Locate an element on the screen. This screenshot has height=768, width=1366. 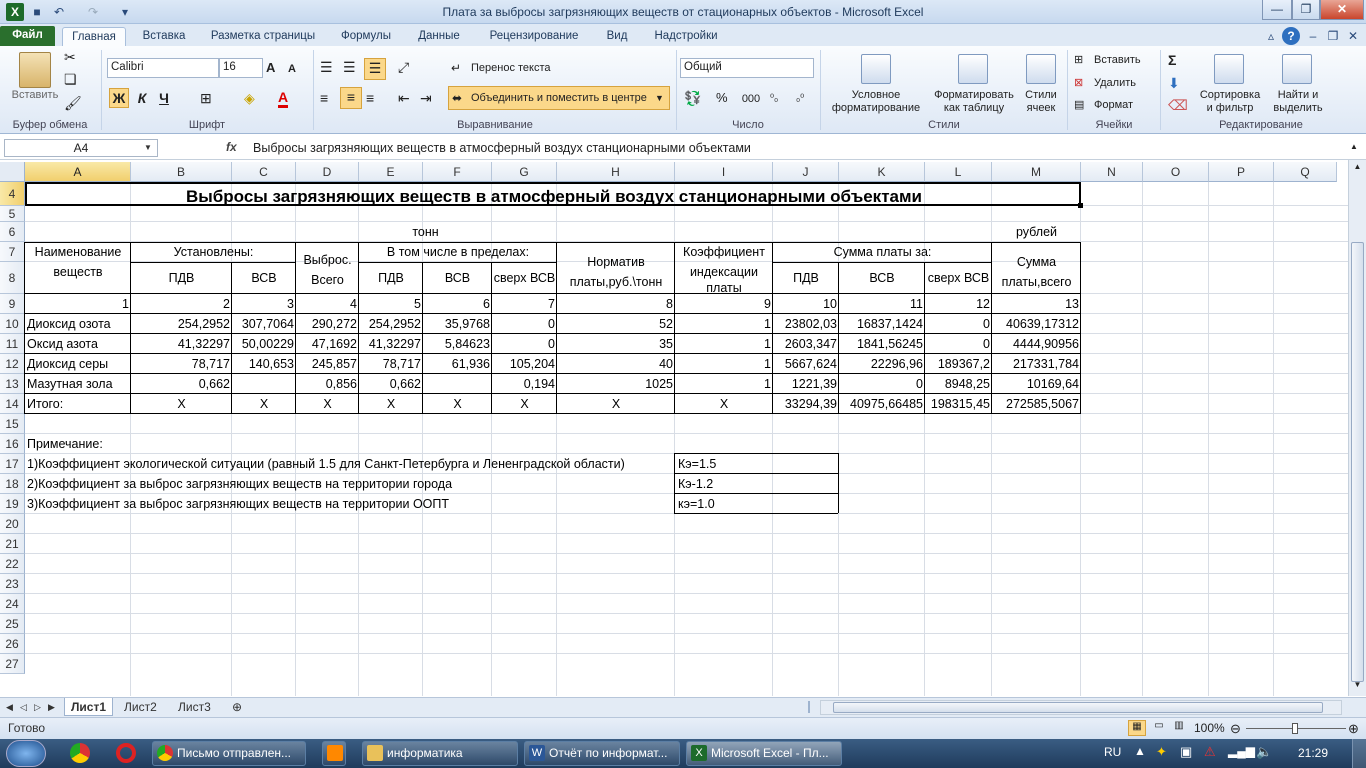
header-within-limits: В том числе в пределах: is located at coordinates (458, 252).